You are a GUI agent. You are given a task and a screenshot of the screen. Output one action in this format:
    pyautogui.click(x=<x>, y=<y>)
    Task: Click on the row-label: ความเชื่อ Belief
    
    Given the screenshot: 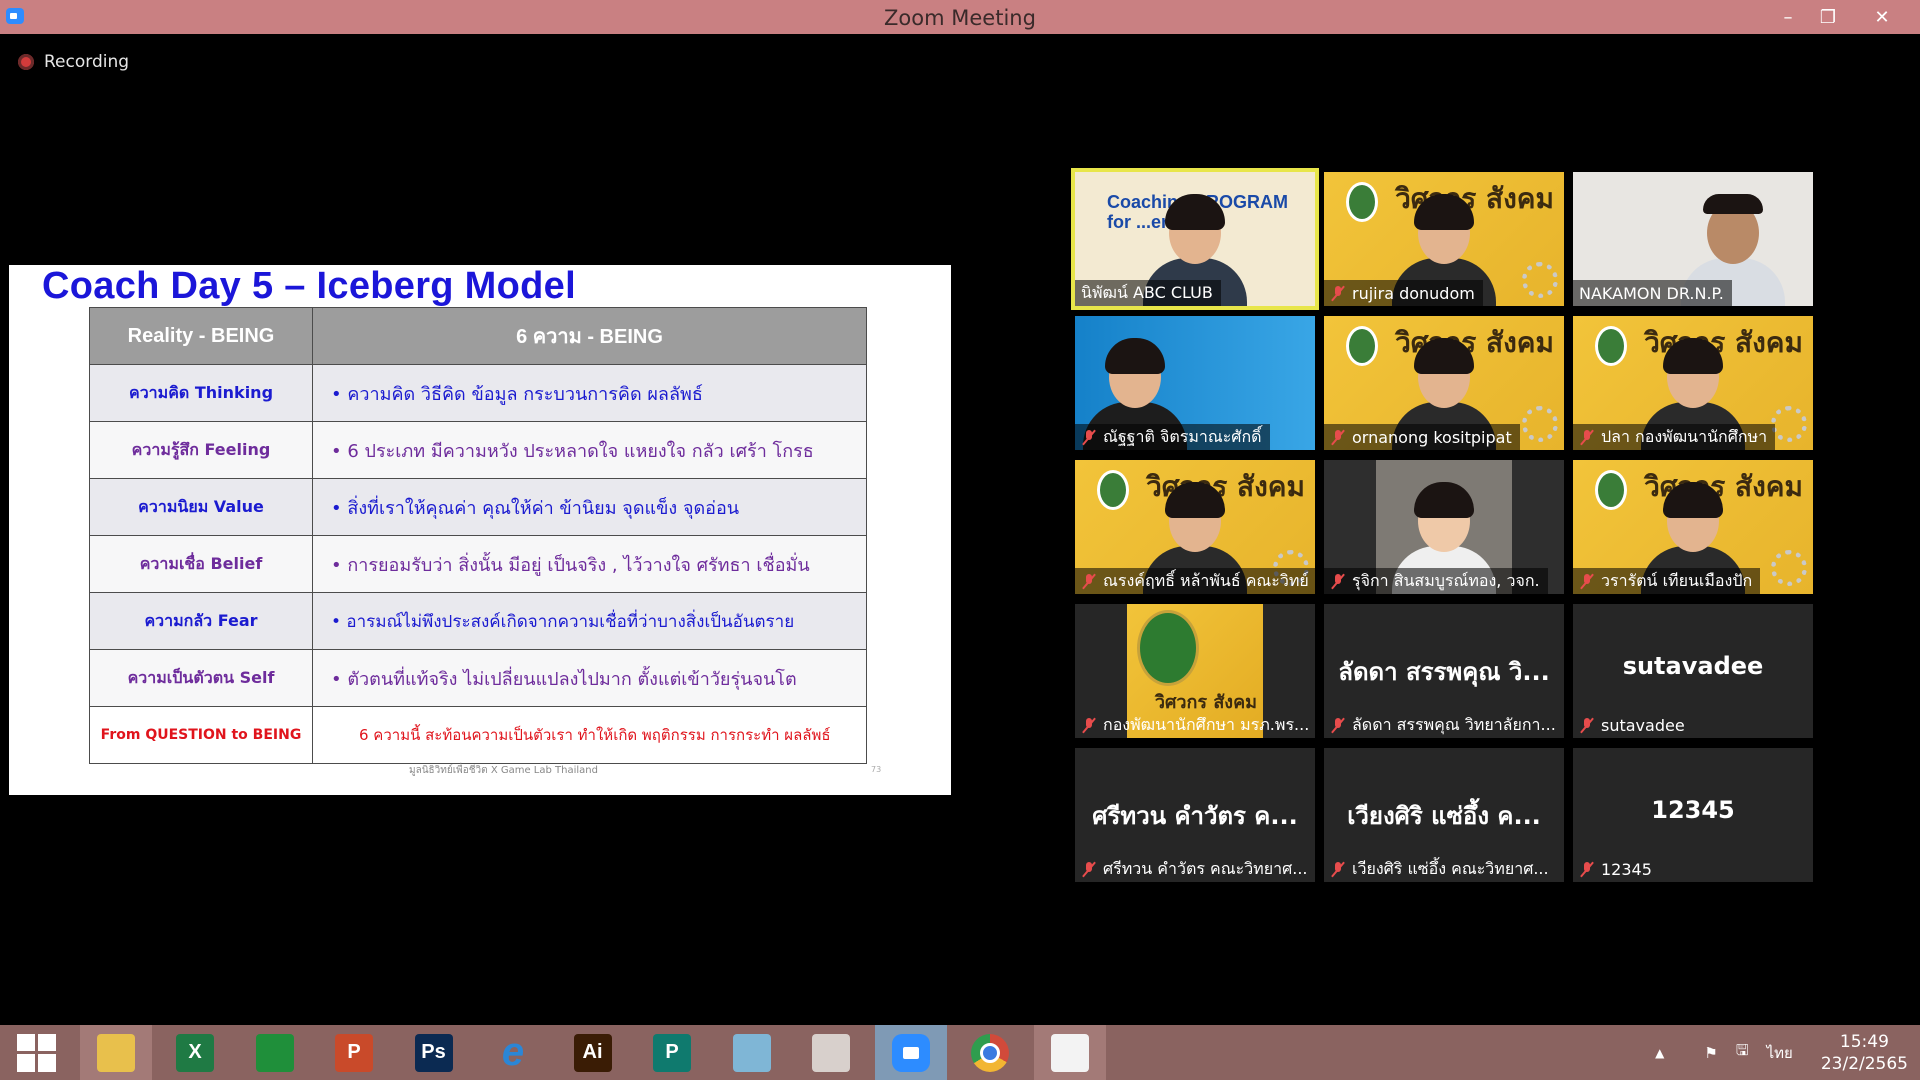 What is the action you would take?
    pyautogui.click(x=201, y=564)
    